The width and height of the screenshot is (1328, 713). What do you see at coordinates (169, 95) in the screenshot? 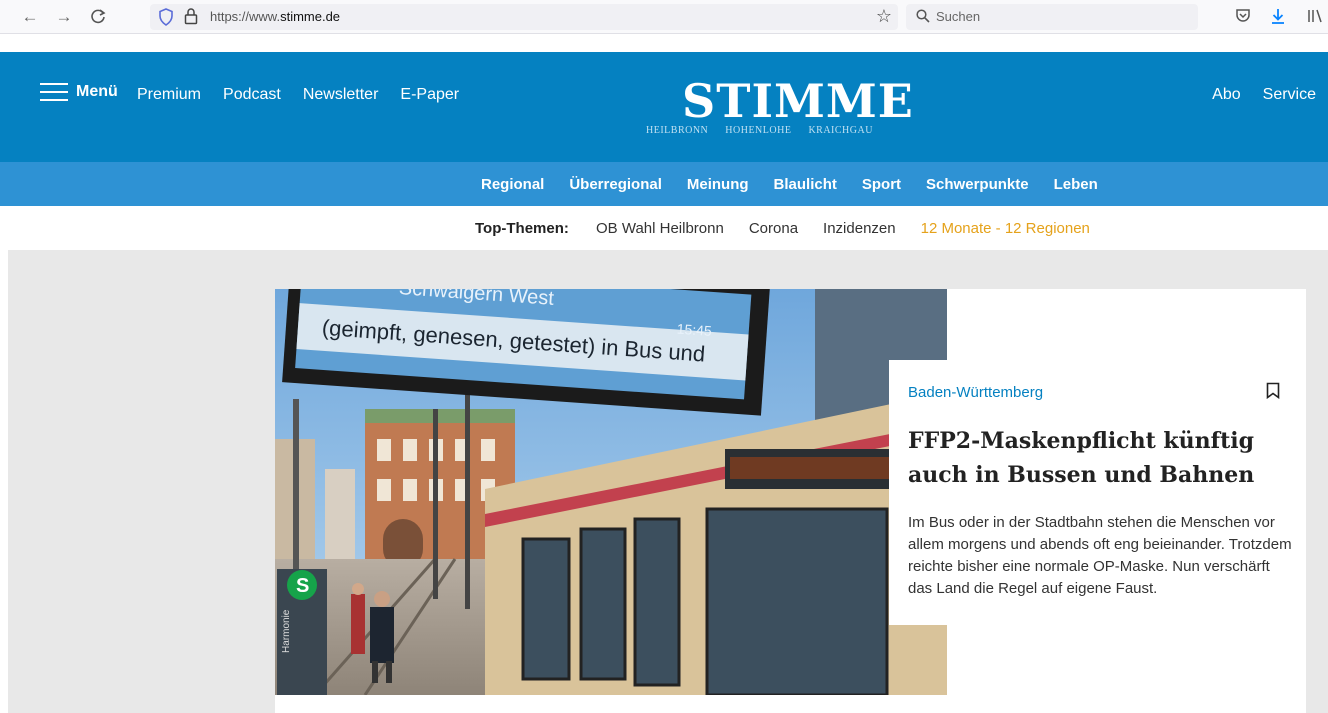
I see `link-premium: Premium` at bounding box center [169, 95].